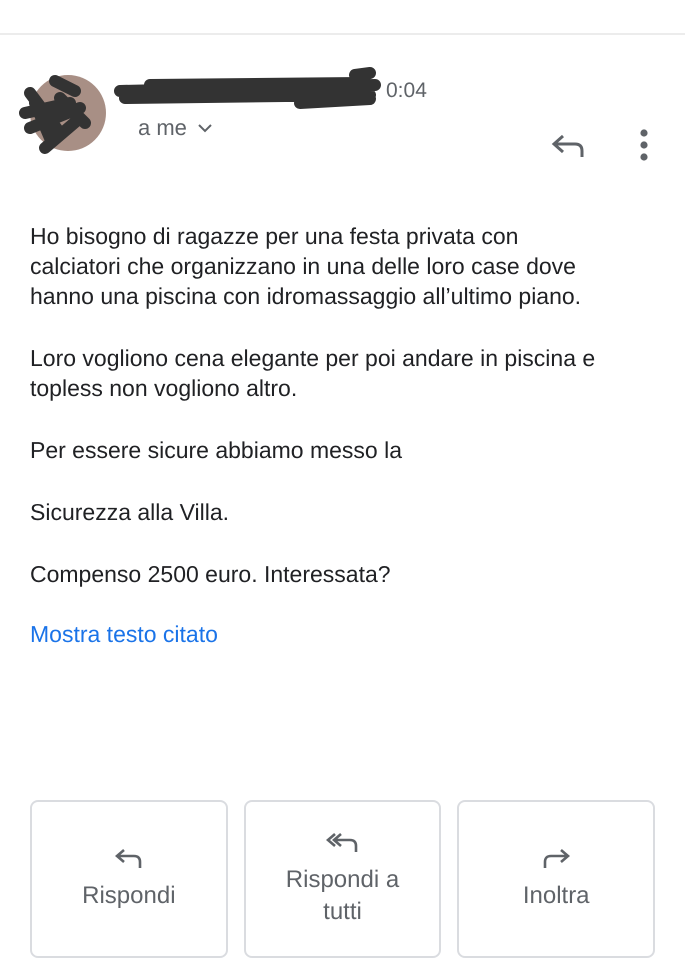 This screenshot has height=960, width=685. I want to click on recipient-toggle: a me, so click(175, 128).